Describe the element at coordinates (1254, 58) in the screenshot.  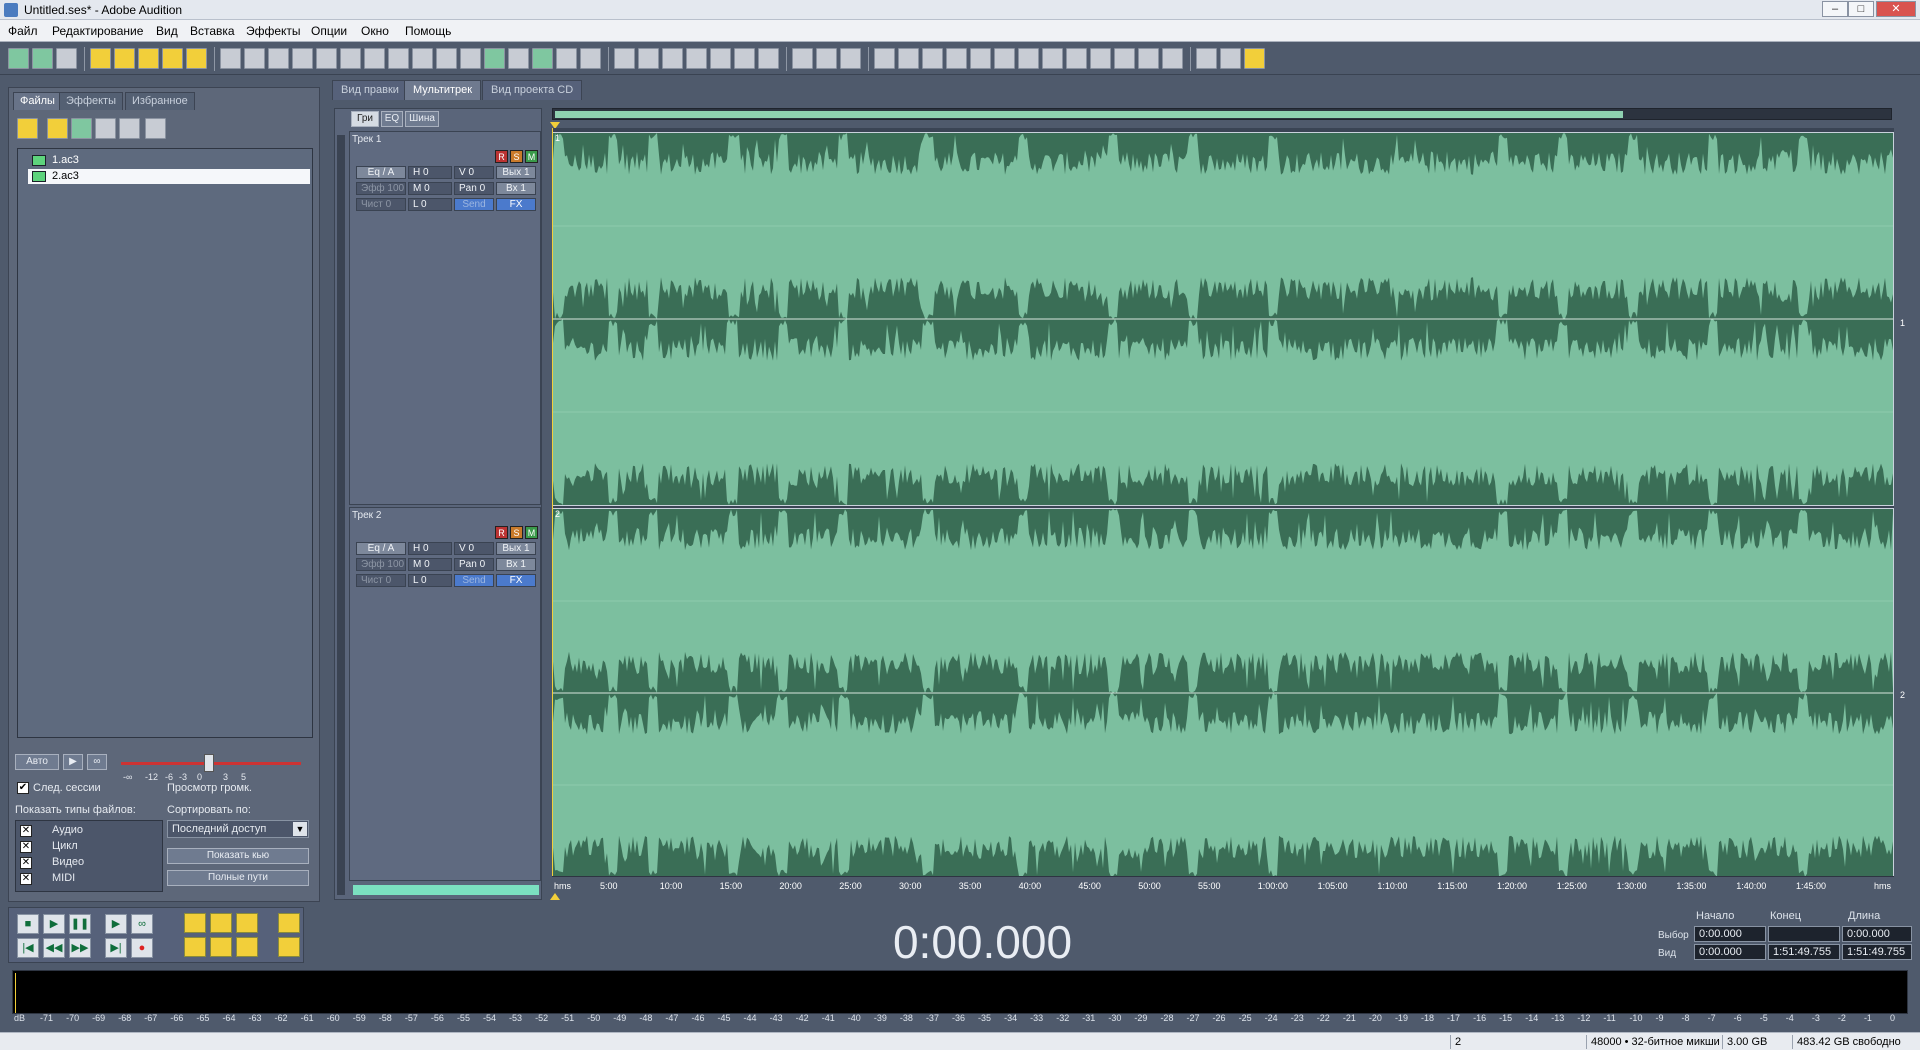
I see `help-icon` at that location.